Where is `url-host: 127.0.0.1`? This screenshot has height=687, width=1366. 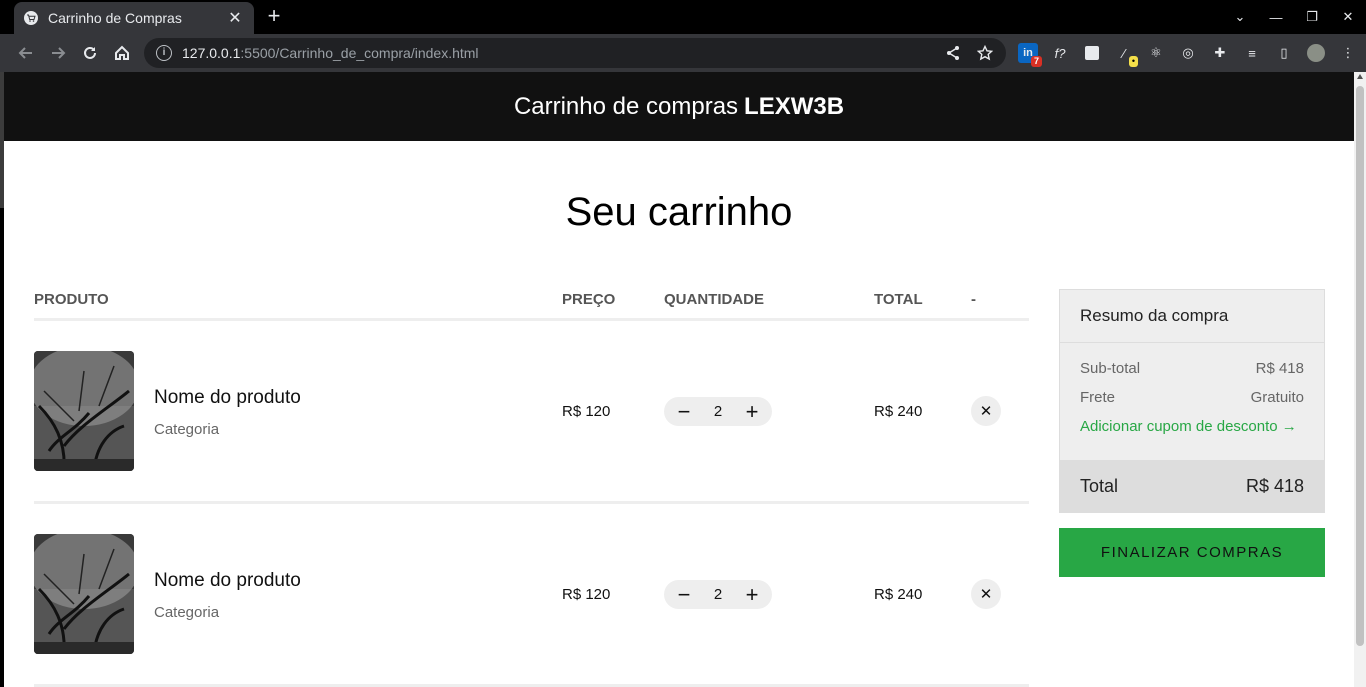
url-host: 127.0.0.1 is located at coordinates (211, 53).